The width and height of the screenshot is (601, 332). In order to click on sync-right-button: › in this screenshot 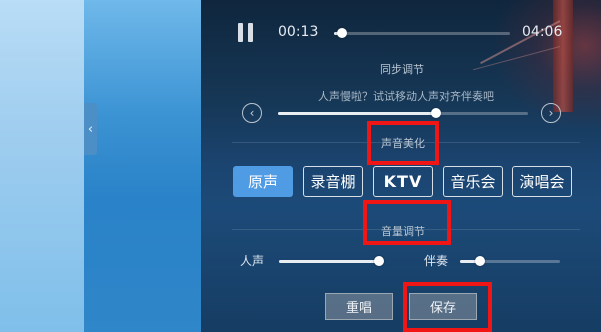, I will do `click(551, 113)`.